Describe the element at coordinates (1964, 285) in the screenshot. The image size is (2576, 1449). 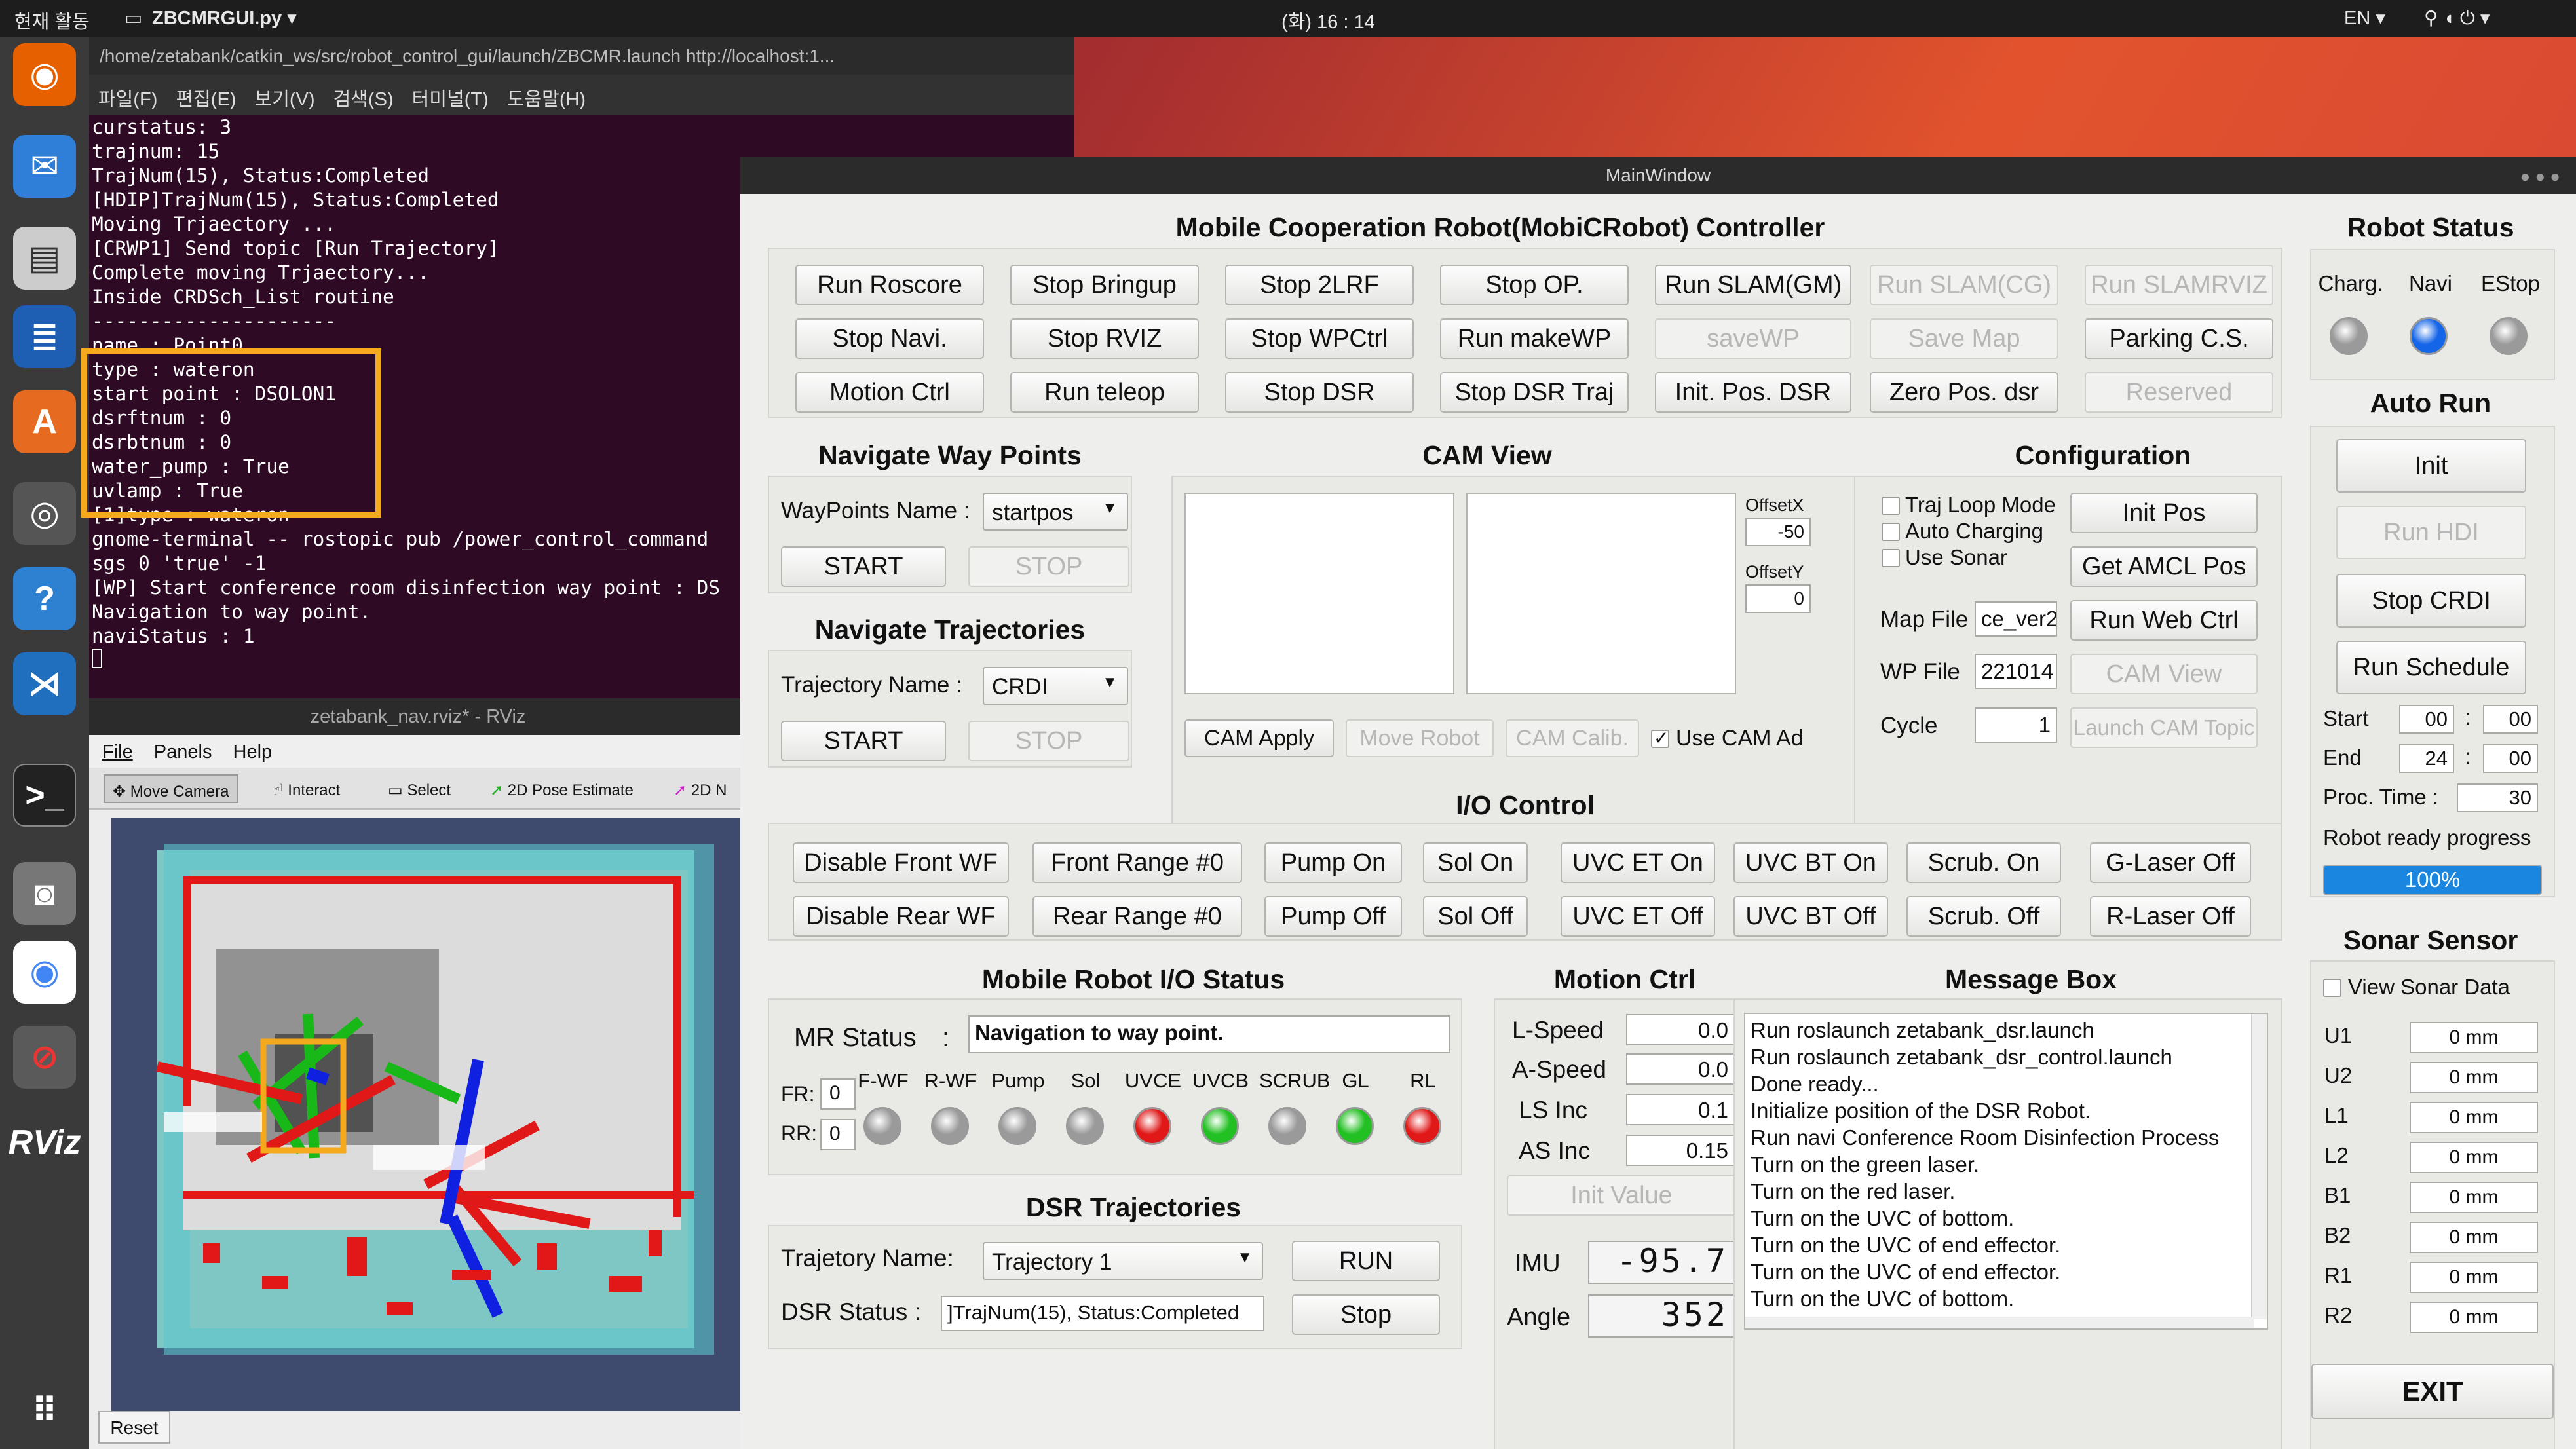
I see `run-slam-cg-button: Run SLAM(CG)` at that location.